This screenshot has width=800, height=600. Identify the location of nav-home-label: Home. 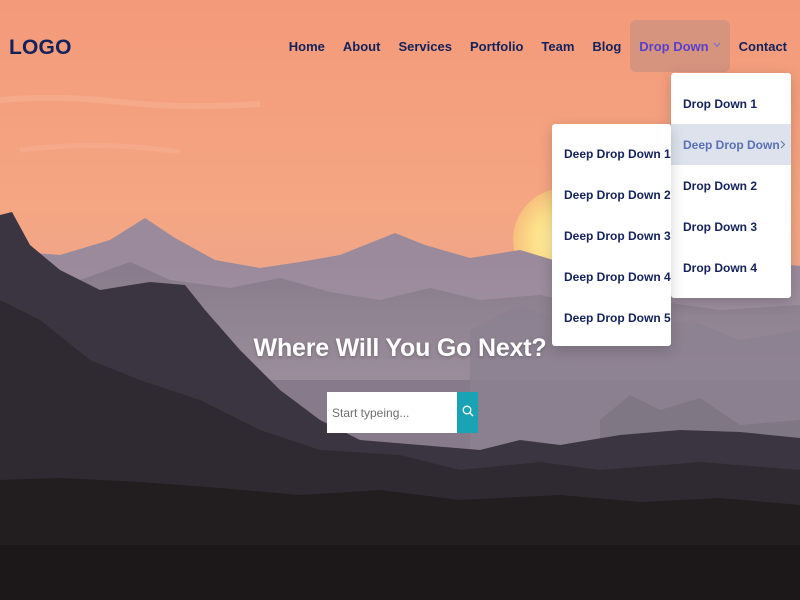
(306, 46).